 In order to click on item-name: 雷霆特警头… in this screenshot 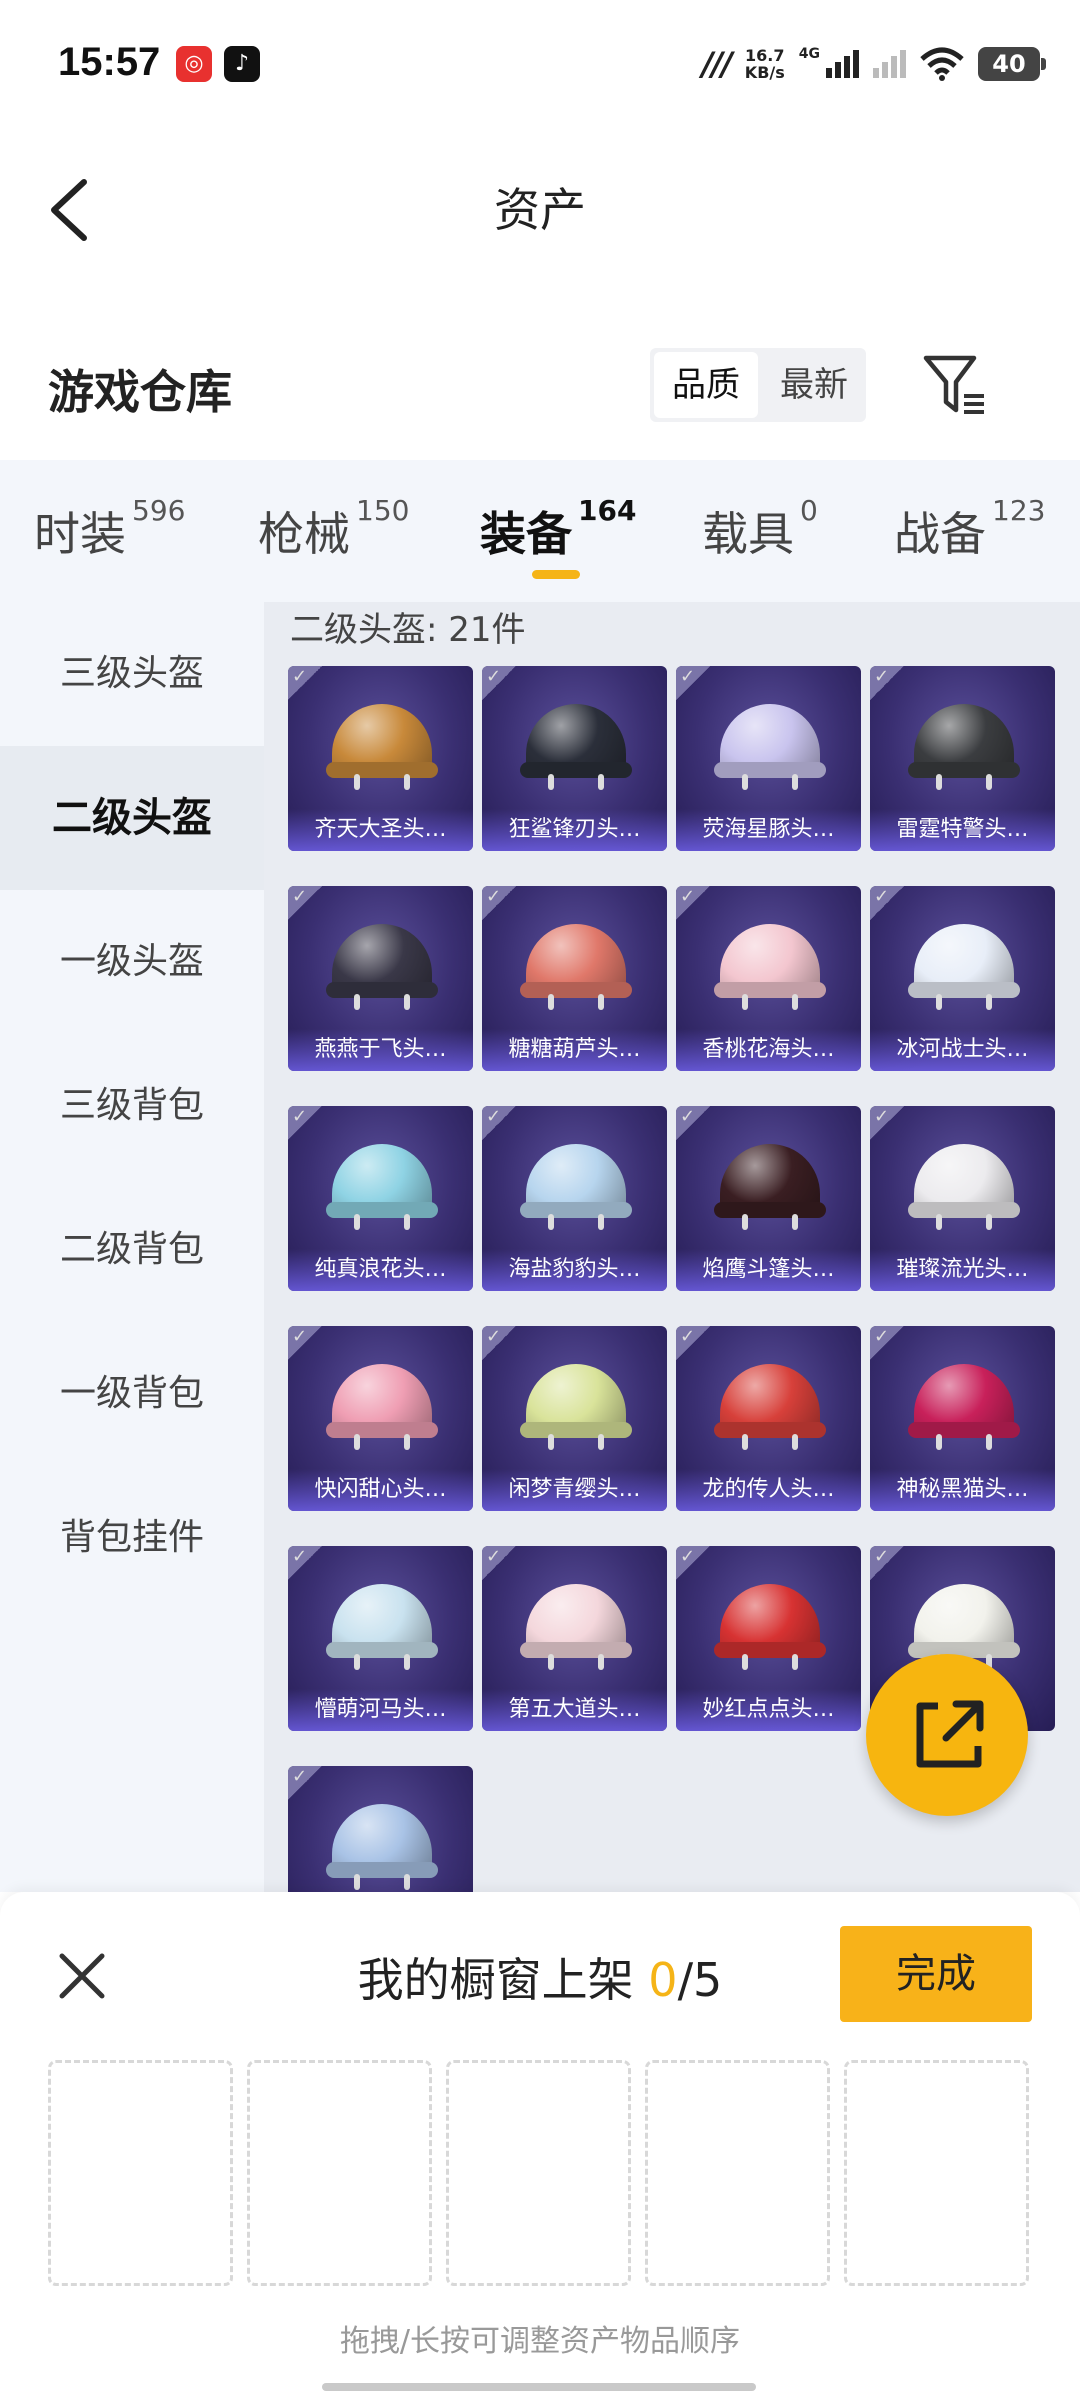, I will do `click(962, 830)`.